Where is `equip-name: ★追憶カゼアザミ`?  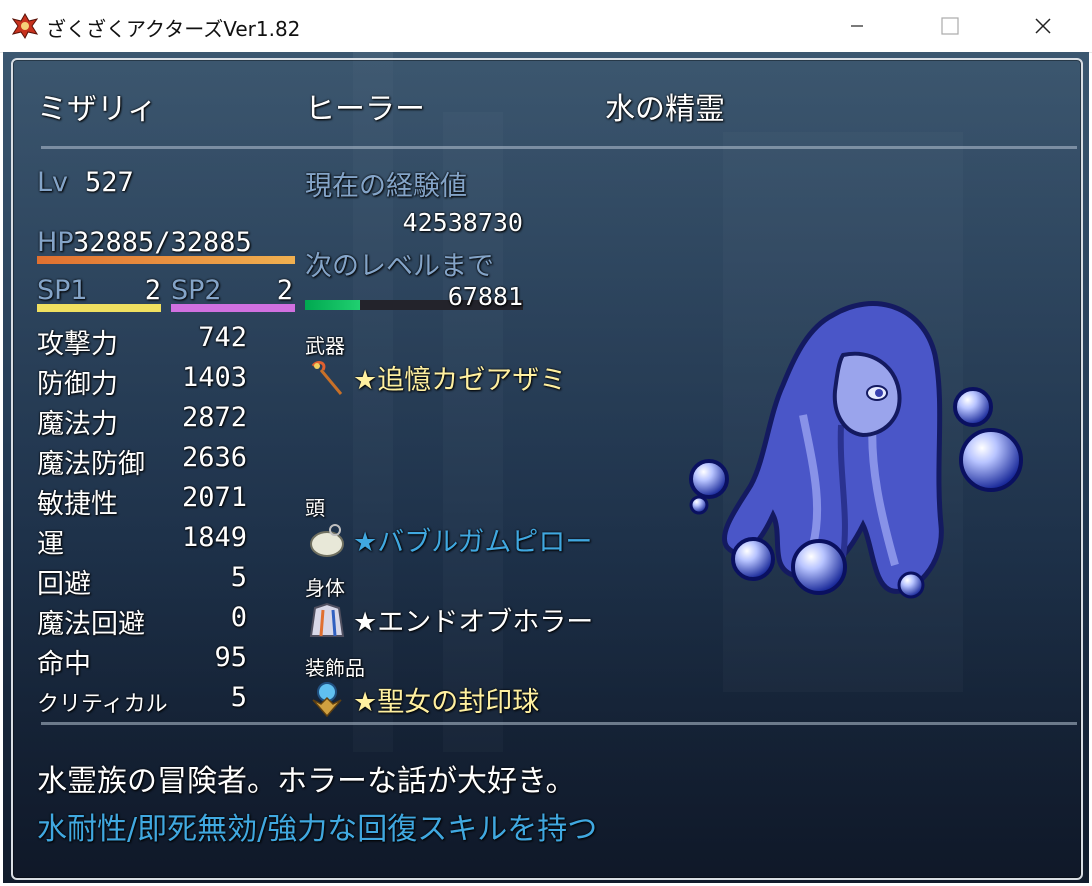 equip-name: ★追憶カゼアザミ is located at coordinates (460, 380).